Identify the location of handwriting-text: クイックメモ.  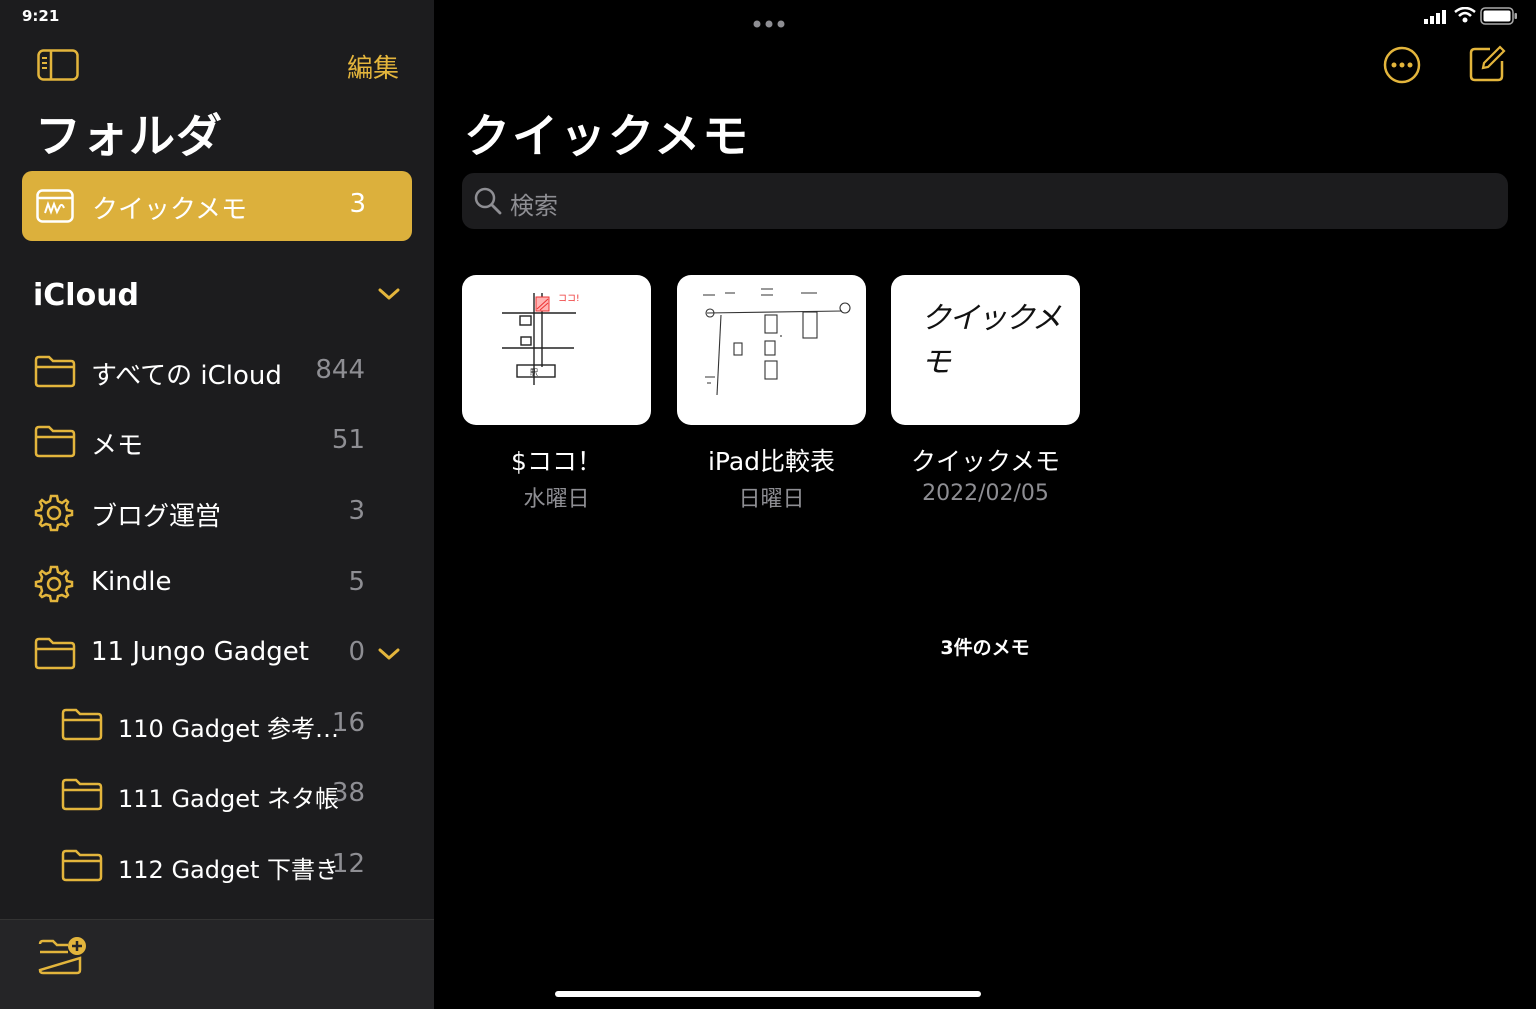
(991, 340).